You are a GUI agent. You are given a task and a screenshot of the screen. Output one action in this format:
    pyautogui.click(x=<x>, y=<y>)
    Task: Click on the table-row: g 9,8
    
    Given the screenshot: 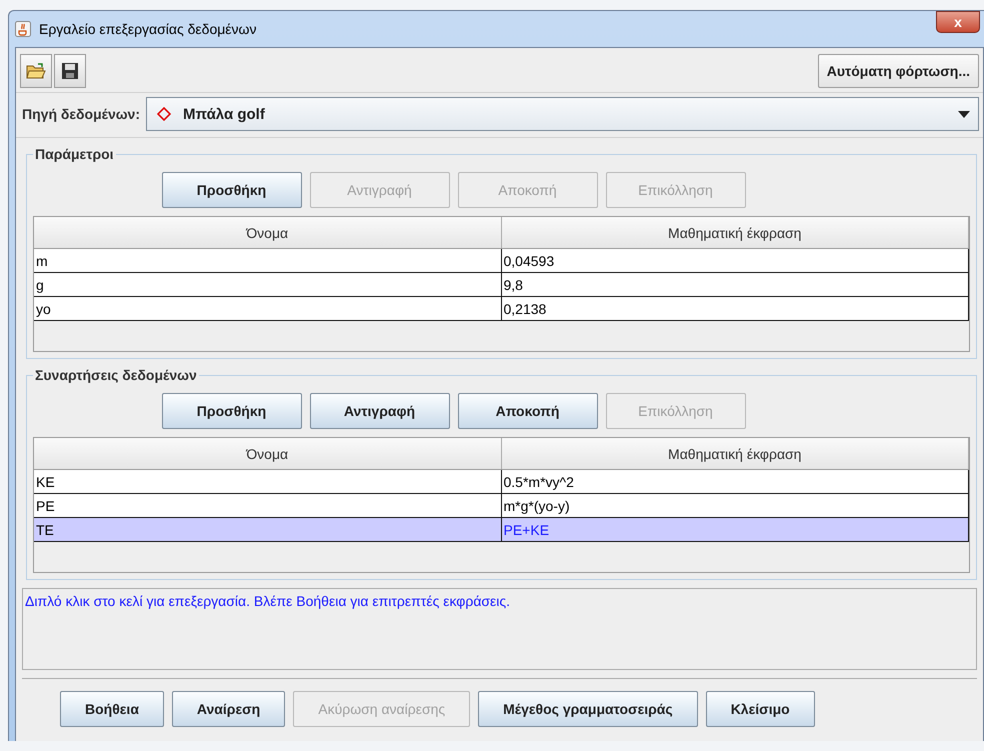 What is the action you would take?
    pyautogui.click(x=501, y=285)
    